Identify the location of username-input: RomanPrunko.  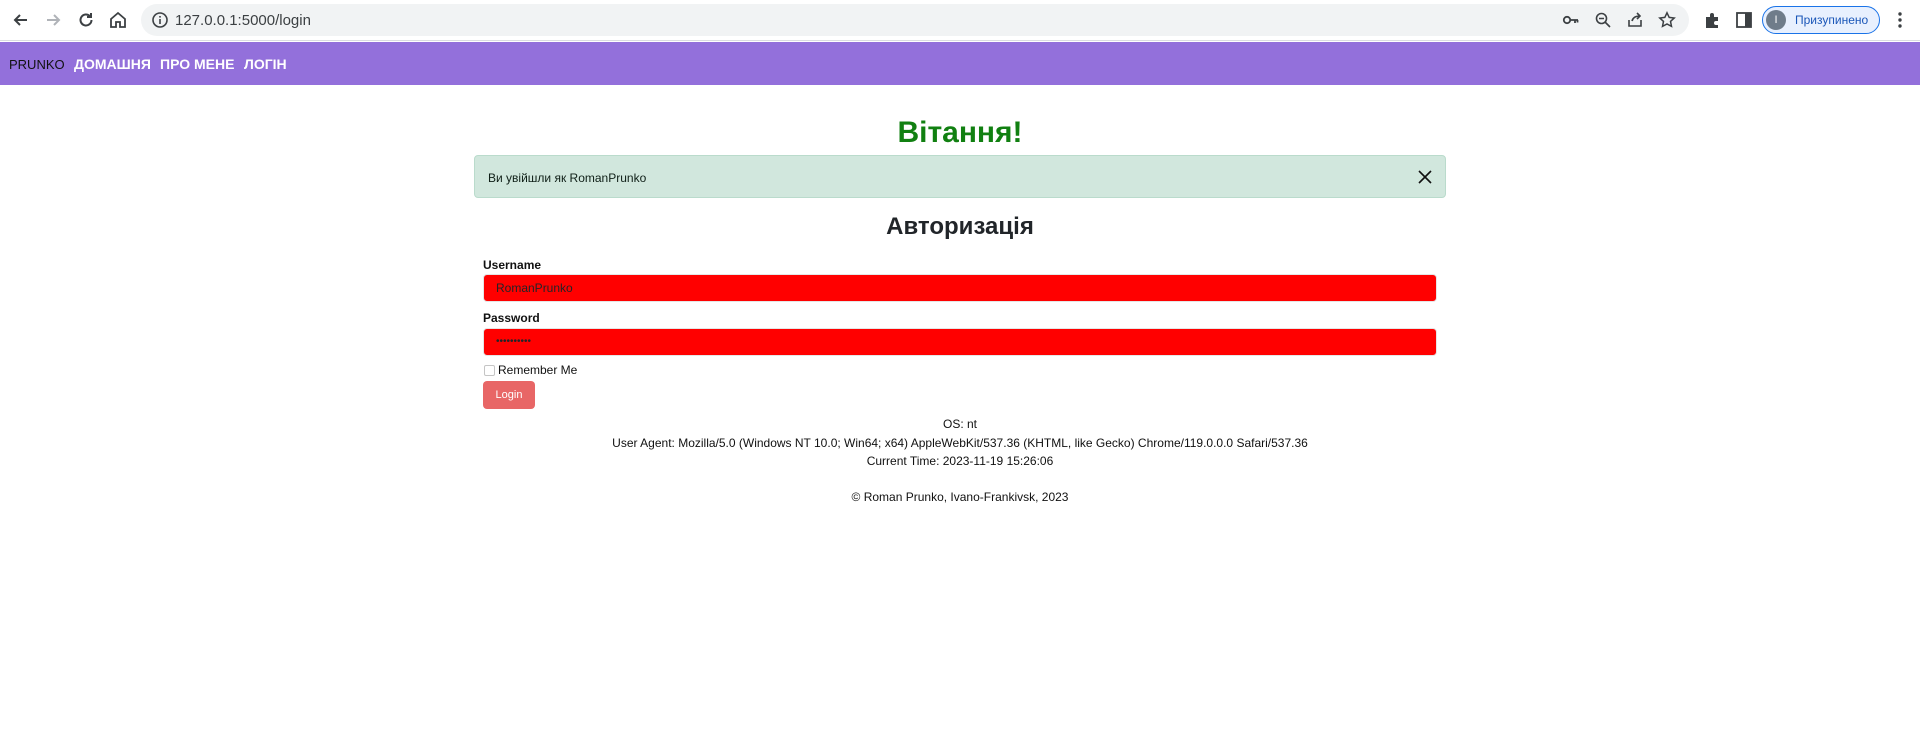
(960, 288).